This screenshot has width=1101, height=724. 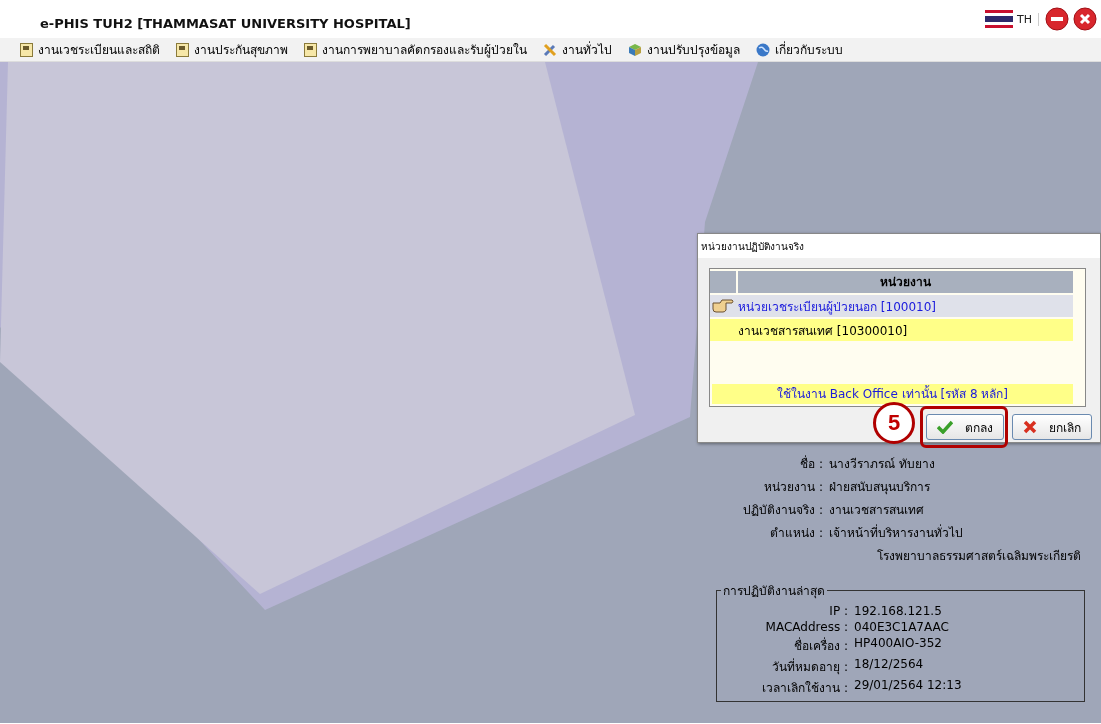 What do you see at coordinates (693, 49) in the screenshot?
I see `menu-item: งานปรับปรุงข้อมูล` at bounding box center [693, 49].